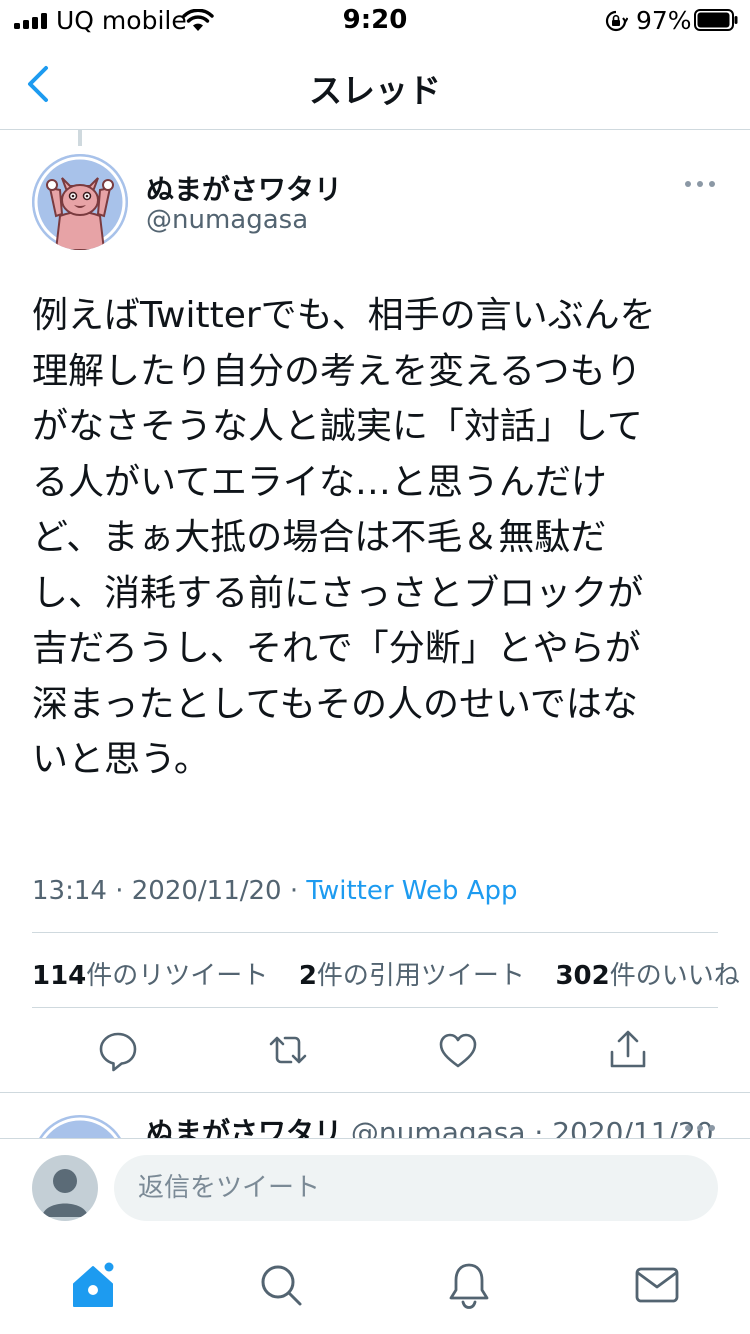  I want to click on retweet-icon, so click(288, 1050).